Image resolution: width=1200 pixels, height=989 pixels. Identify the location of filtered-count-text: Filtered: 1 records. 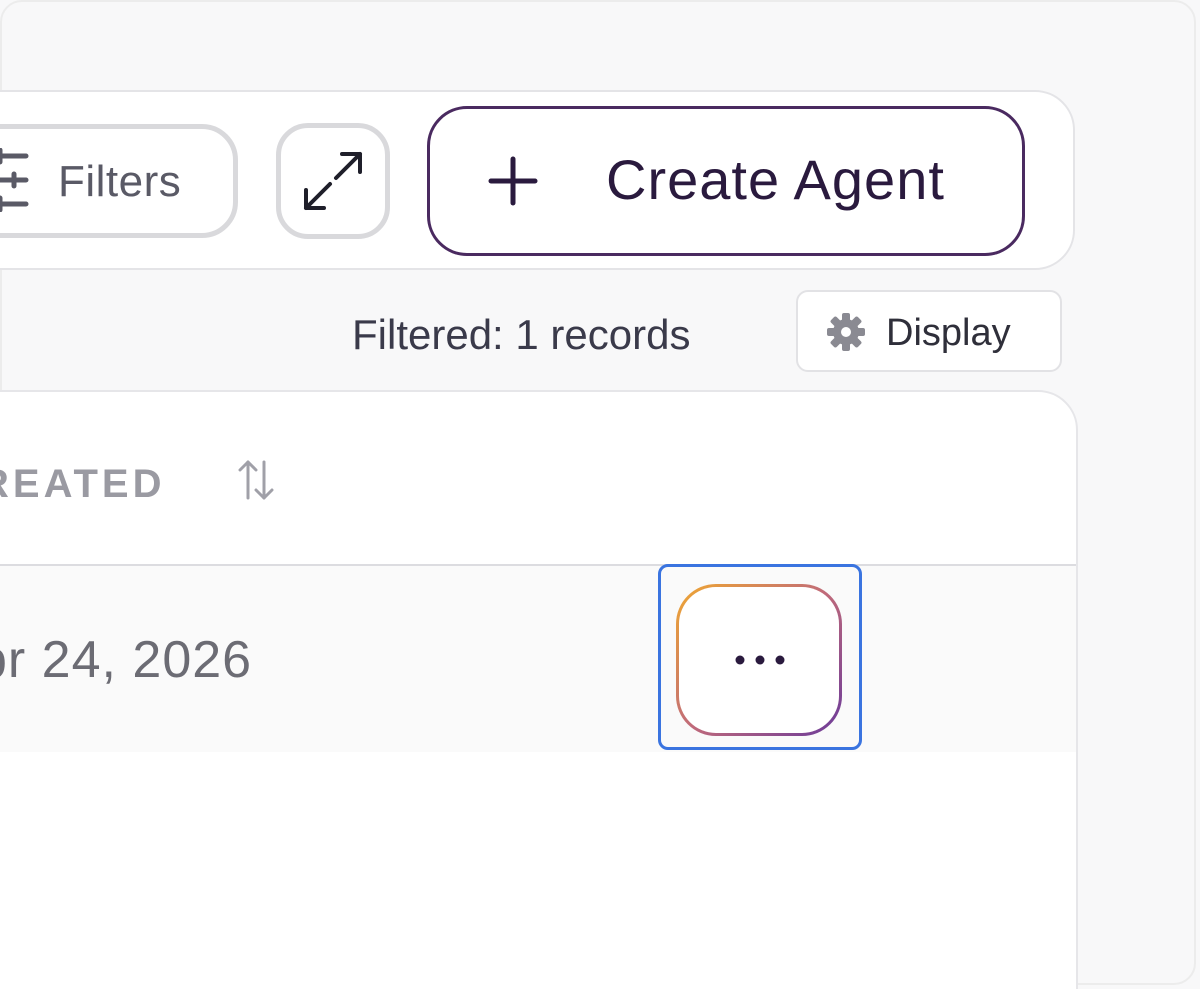
(521, 334).